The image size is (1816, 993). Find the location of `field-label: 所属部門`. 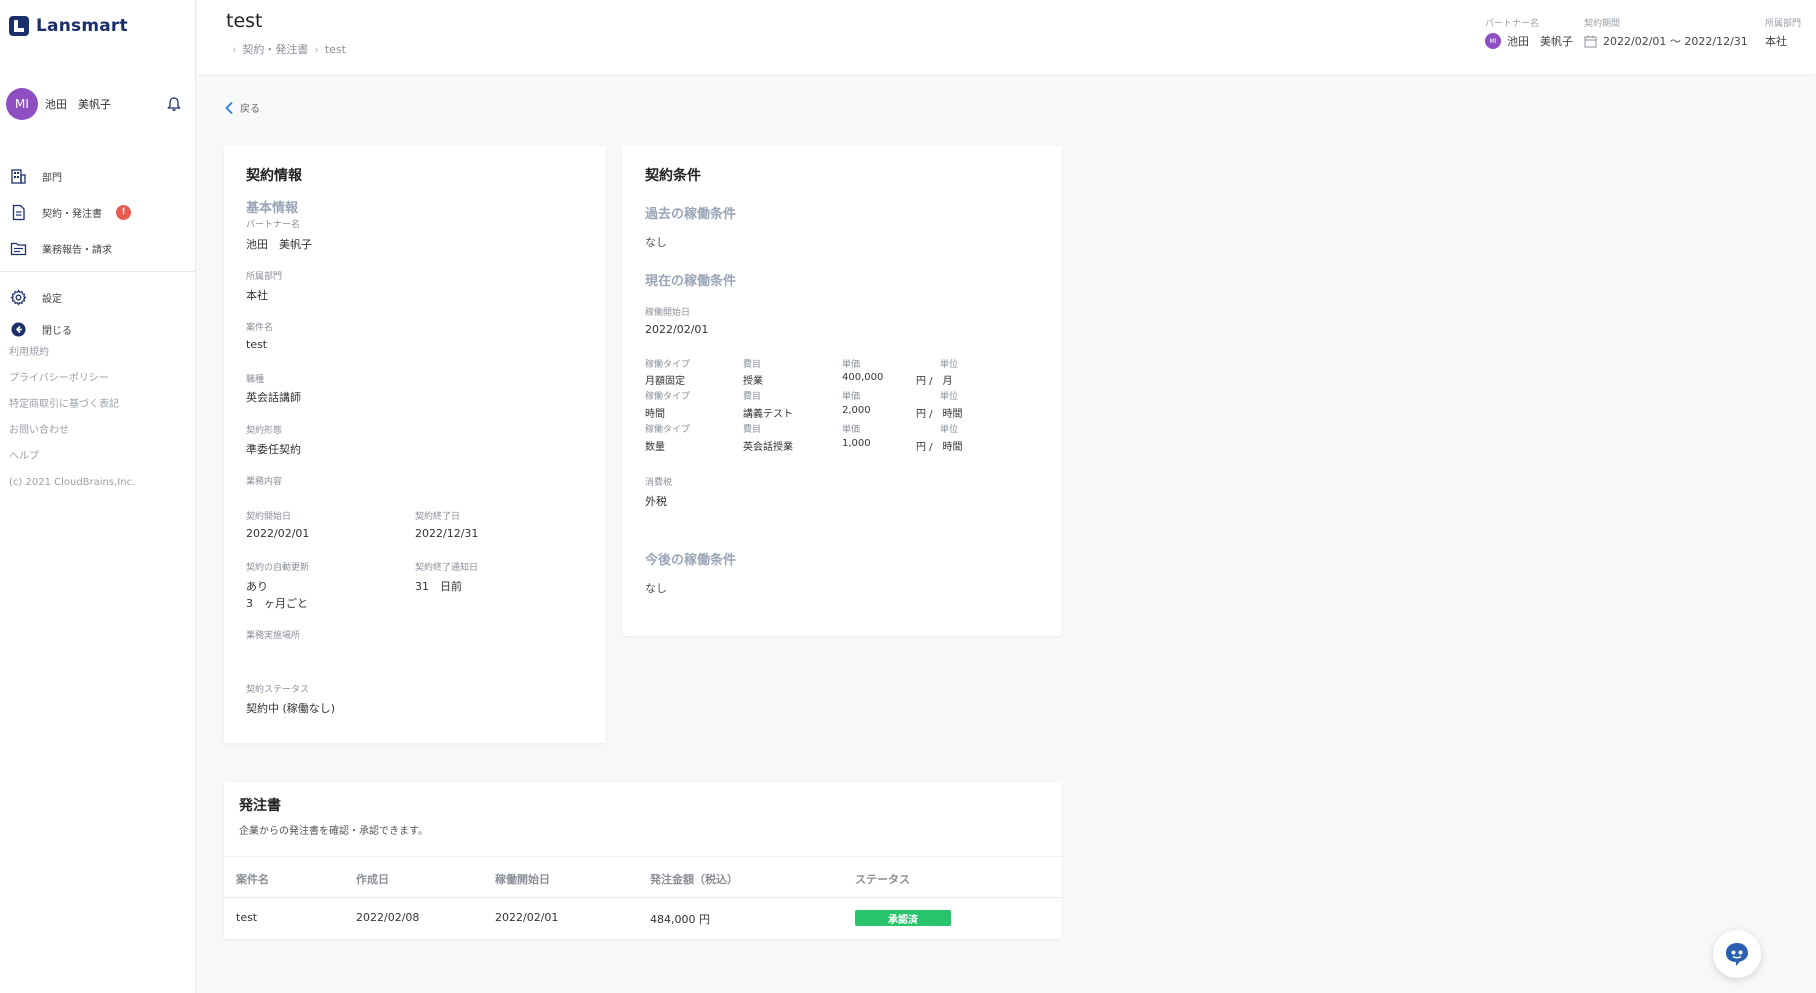

field-label: 所属部門 is located at coordinates (264, 277).